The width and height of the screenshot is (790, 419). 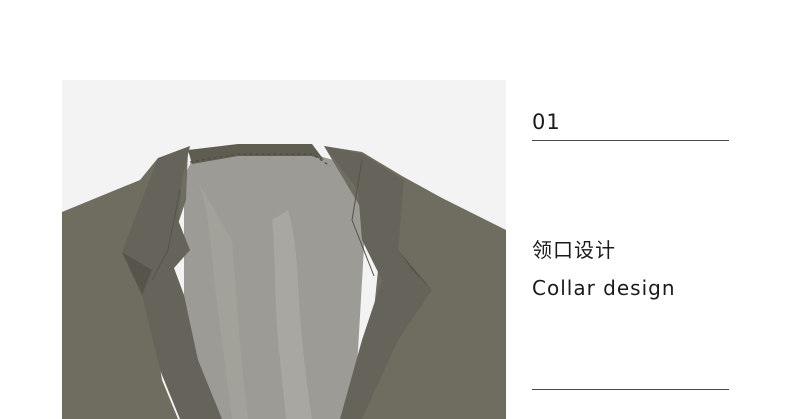 I want to click on section-number: 01, so click(x=546, y=122).